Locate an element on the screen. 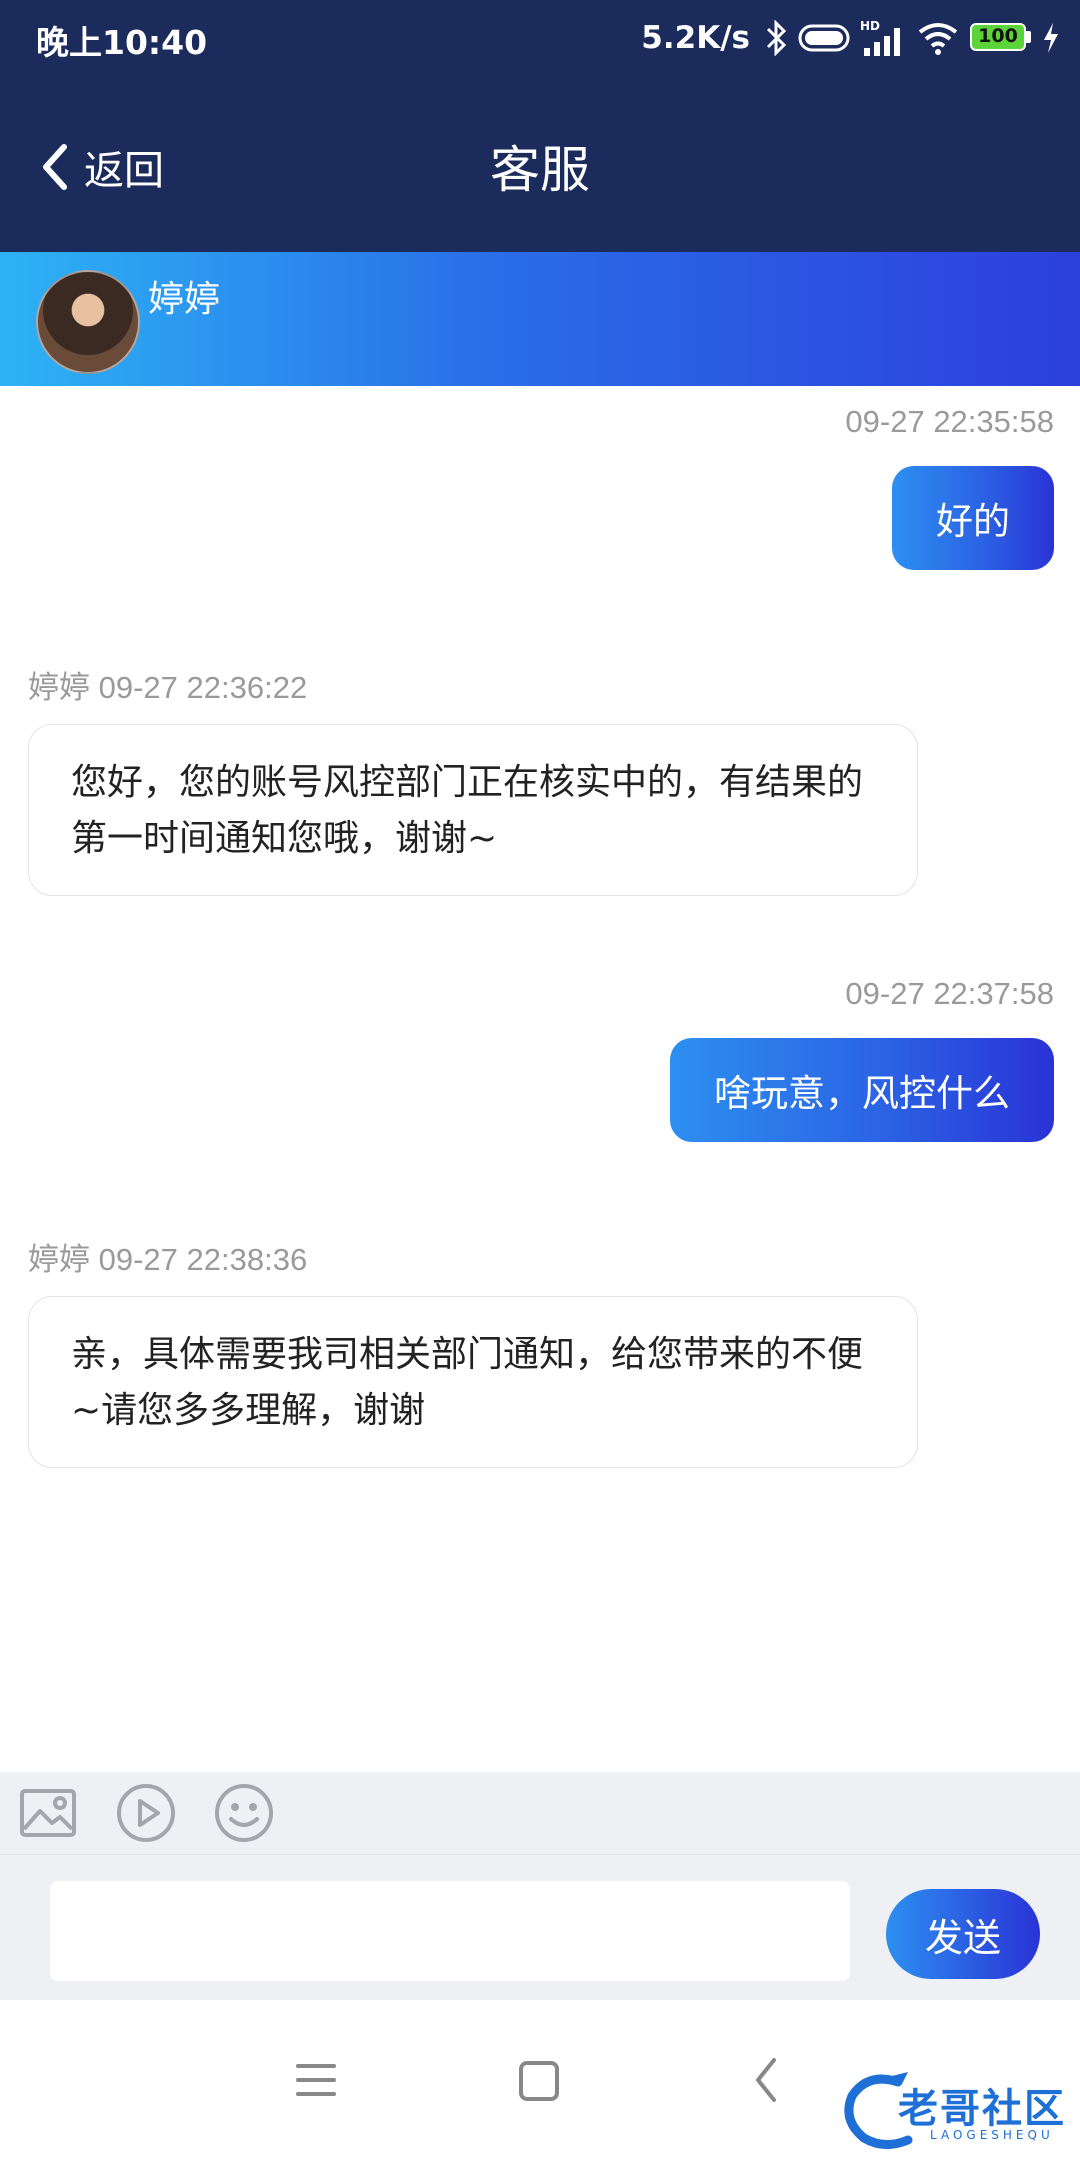  status-icons: 5.2K/s HD 100 is located at coordinates (850, 38).